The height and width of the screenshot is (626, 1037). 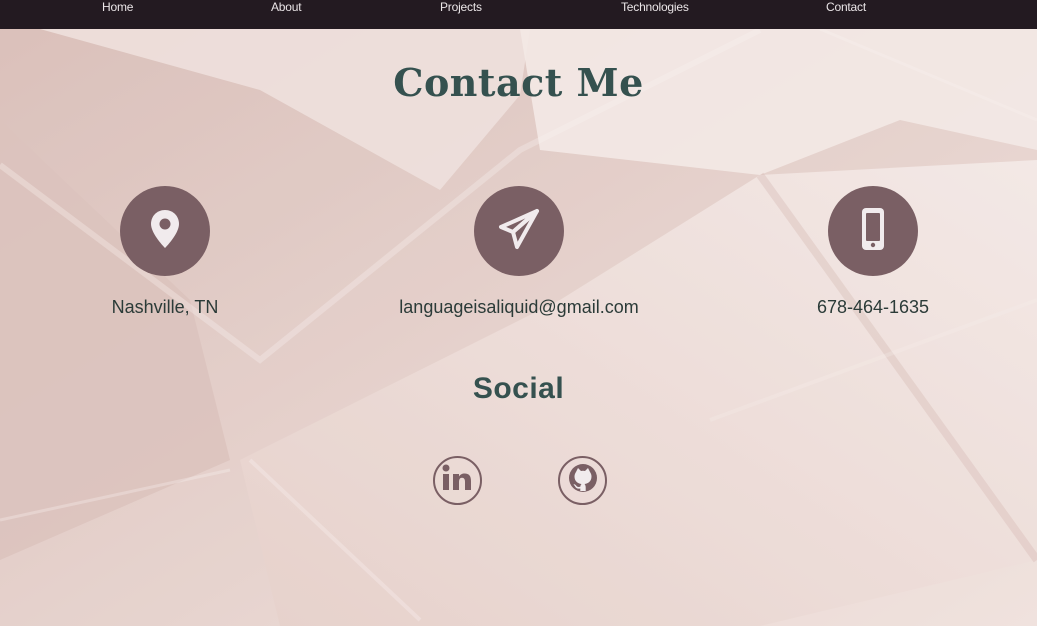 What do you see at coordinates (117, 7) in the screenshot?
I see `nav-link-home: Home` at bounding box center [117, 7].